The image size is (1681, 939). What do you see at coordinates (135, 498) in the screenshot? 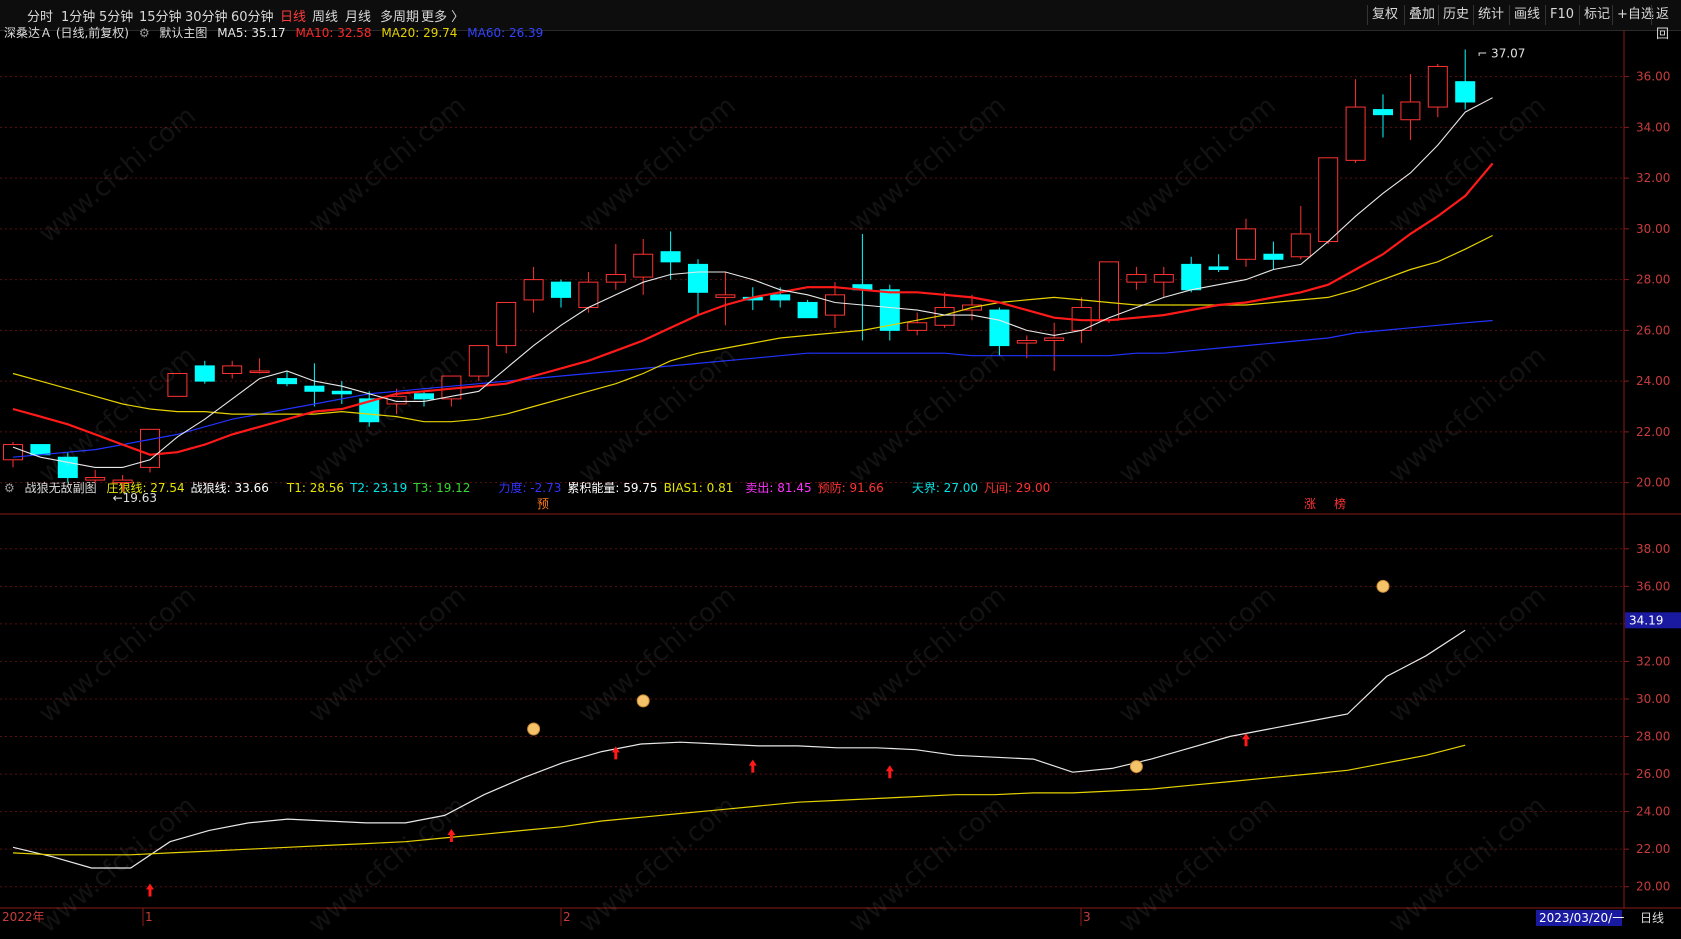
I see `low-price-label: ←19.63` at bounding box center [135, 498].